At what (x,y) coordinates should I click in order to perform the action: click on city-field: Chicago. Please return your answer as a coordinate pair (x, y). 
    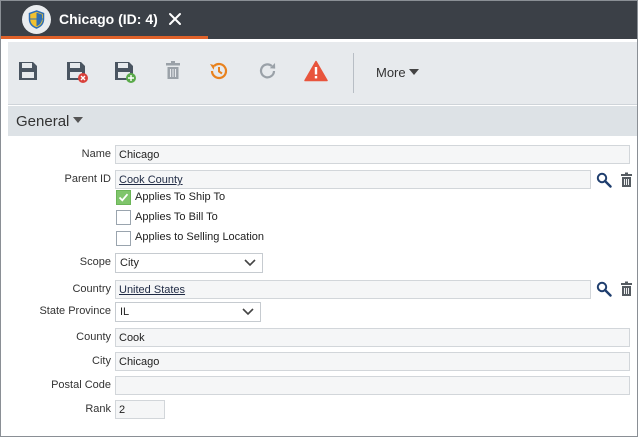
    Looking at the image, I should click on (372, 361).